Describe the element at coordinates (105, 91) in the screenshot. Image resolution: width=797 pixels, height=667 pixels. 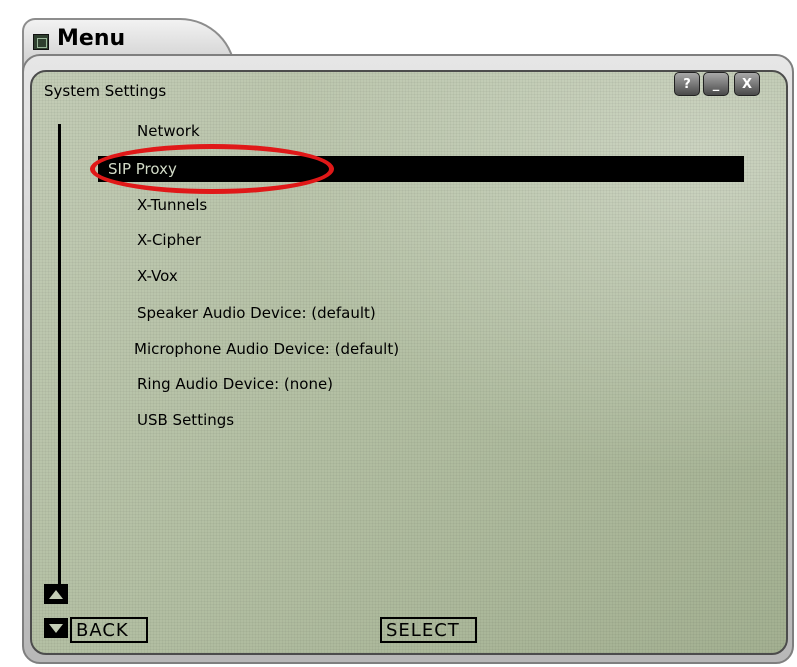
I see `panel-title: System Settings` at that location.